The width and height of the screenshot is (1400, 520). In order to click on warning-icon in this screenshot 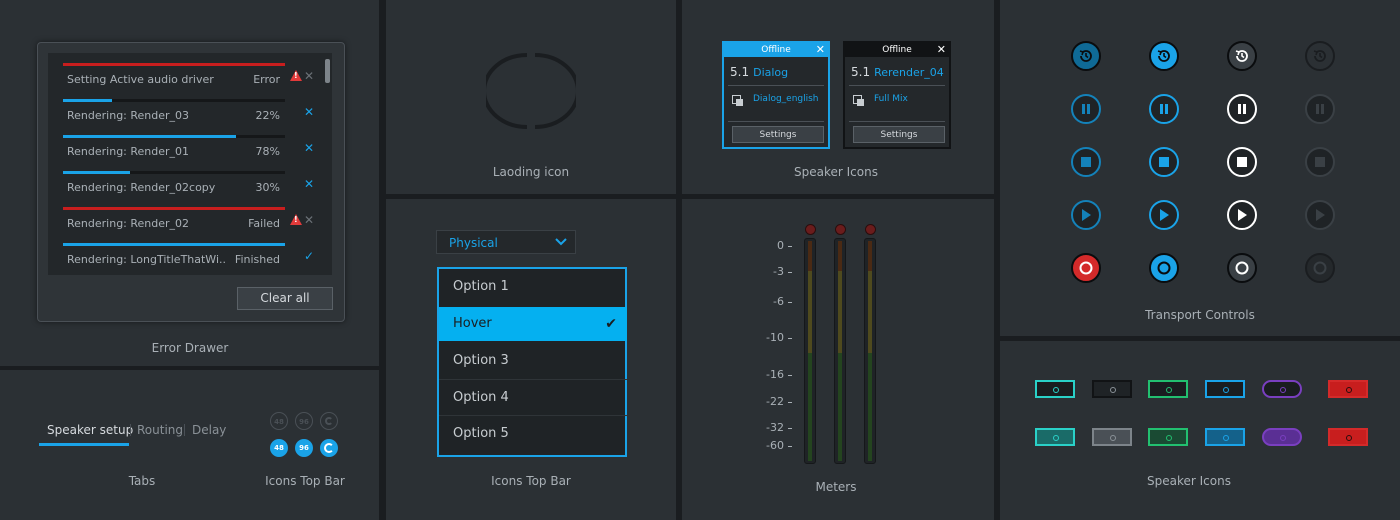, I will do `click(296, 75)`.